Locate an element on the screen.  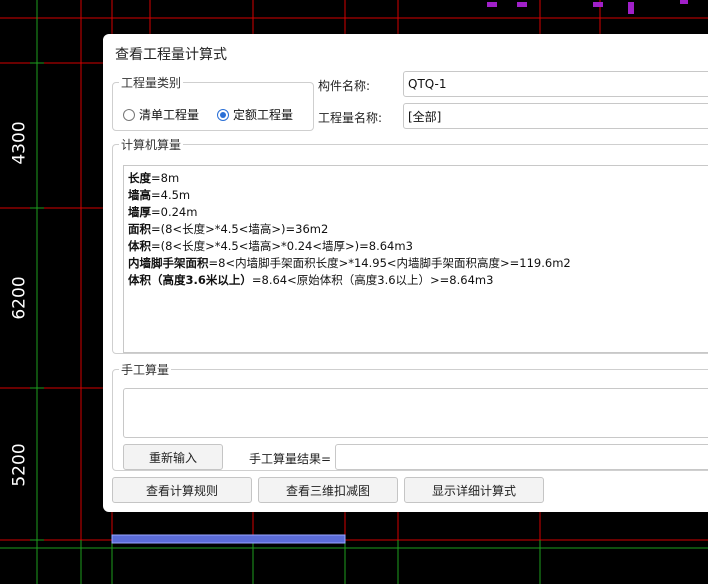
dialog-title: 查看工程量计算式 is located at coordinates (171, 55).